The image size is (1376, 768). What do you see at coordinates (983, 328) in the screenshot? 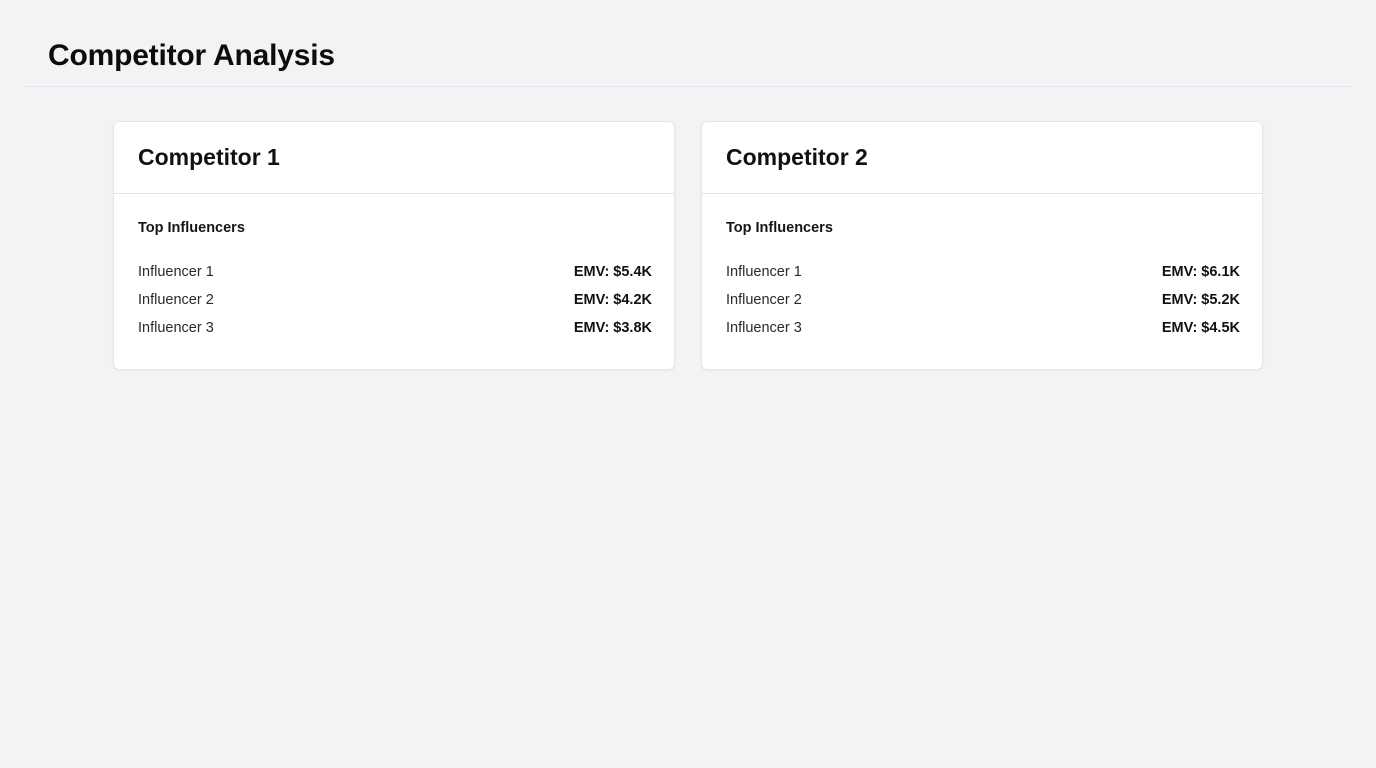
I see `influencer-row: Influencer 3 EMV: $4.5K` at bounding box center [983, 328].